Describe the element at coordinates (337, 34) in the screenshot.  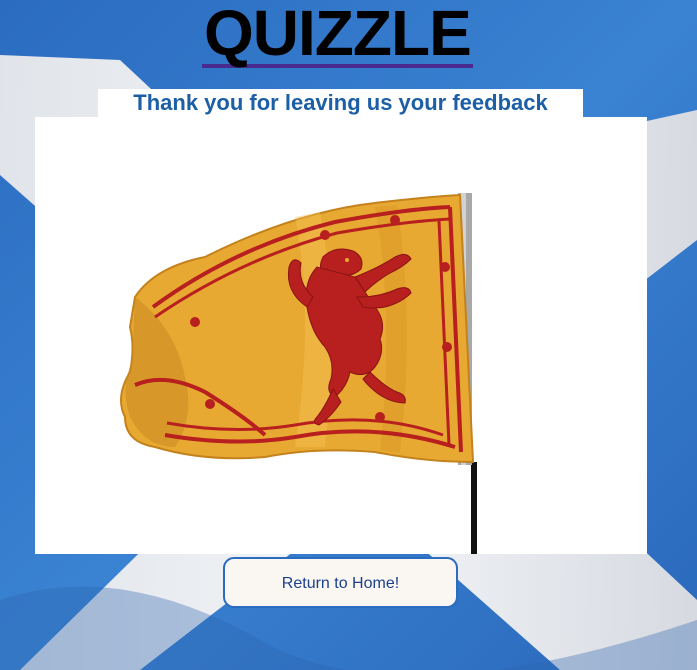
I see `logo-text: QUIZZLE` at that location.